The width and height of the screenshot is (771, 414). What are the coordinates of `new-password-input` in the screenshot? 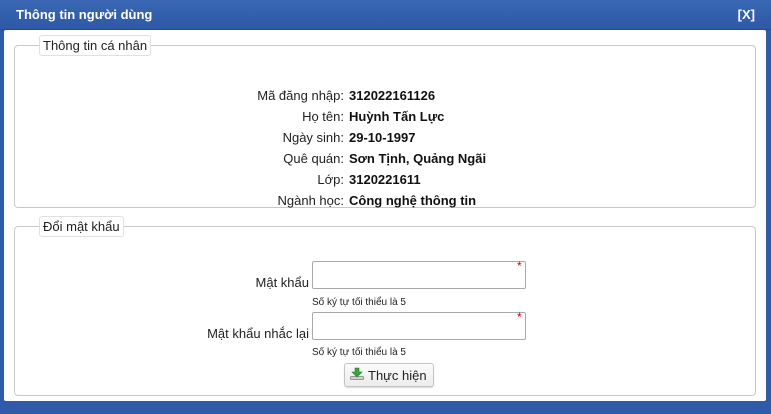 It's located at (419, 275).